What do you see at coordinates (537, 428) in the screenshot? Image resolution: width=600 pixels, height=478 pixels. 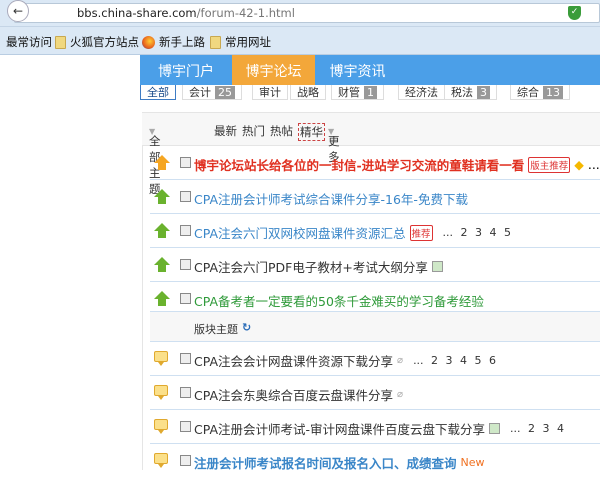 I see `page-links: ... 2 3 4` at bounding box center [537, 428].